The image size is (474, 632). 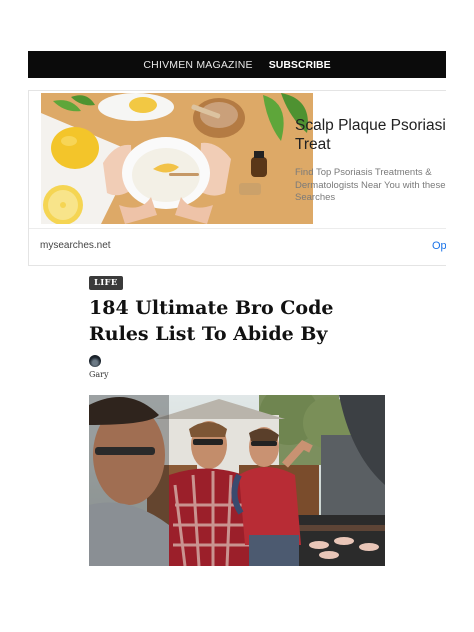 I want to click on ad-divider, so click(x=237, y=228).